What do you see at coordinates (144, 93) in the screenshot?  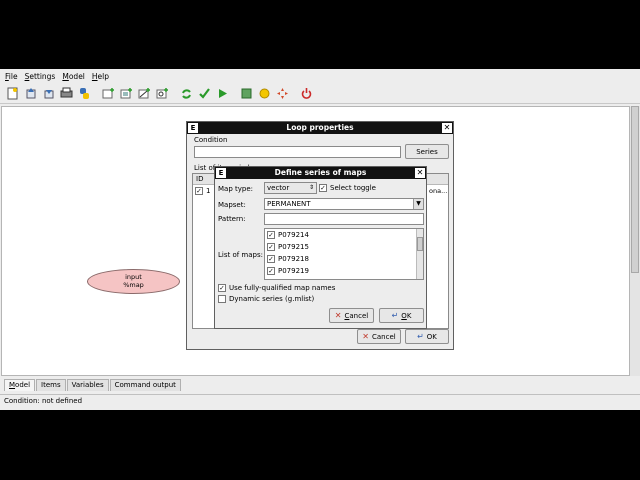 I see `add-relation-icon` at bounding box center [144, 93].